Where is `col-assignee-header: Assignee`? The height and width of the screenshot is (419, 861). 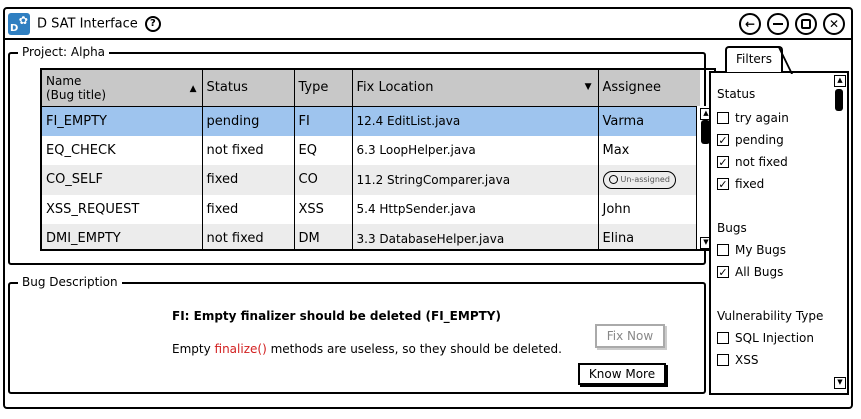 col-assignee-header: Assignee is located at coordinates (649, 88).